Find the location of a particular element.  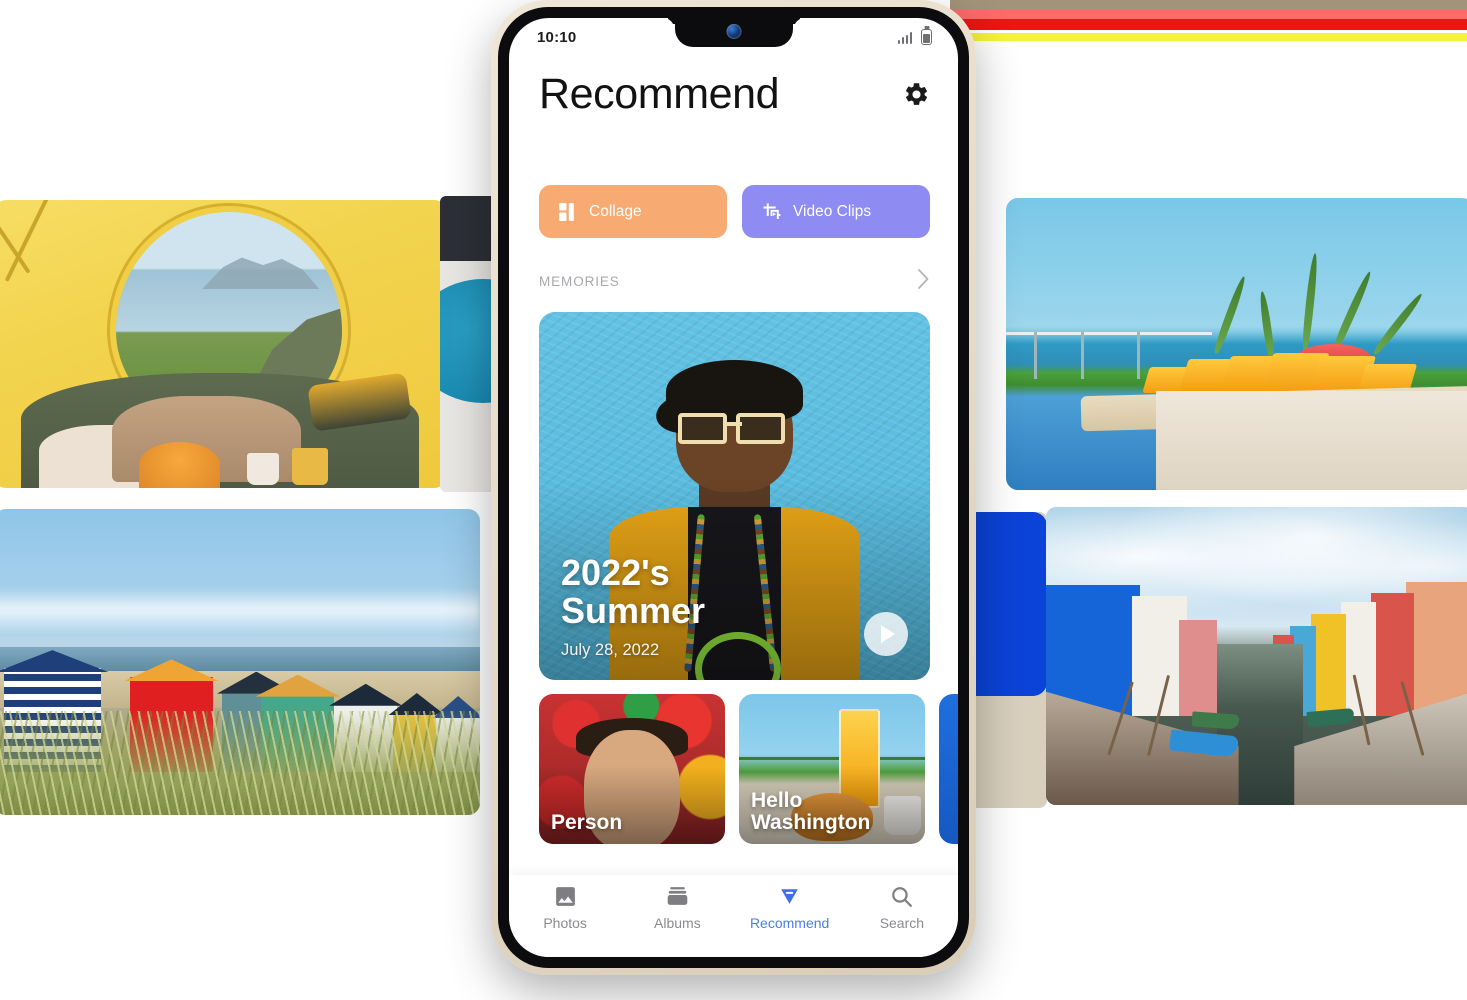

nav-item-photos: Photos is located at coordinates (565, 907).